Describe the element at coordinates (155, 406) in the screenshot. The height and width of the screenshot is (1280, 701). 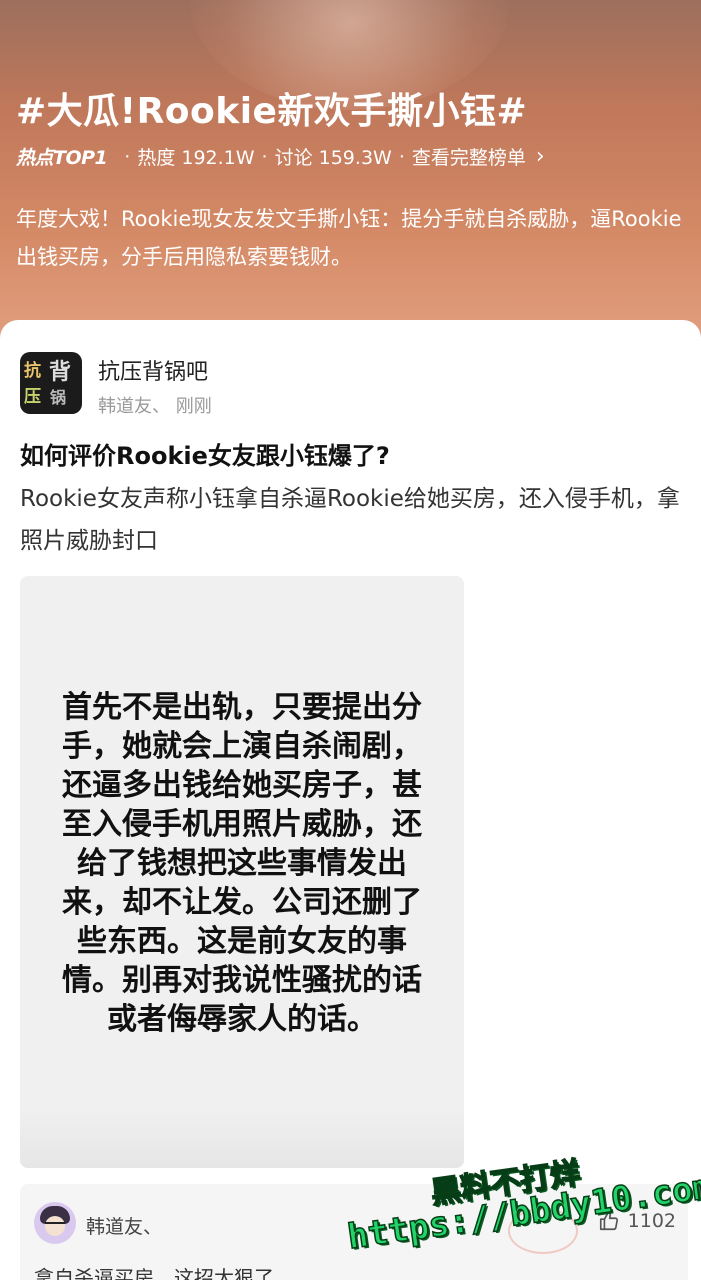
I see `post-sub-info: 韩道友、 刚刚` at that location.